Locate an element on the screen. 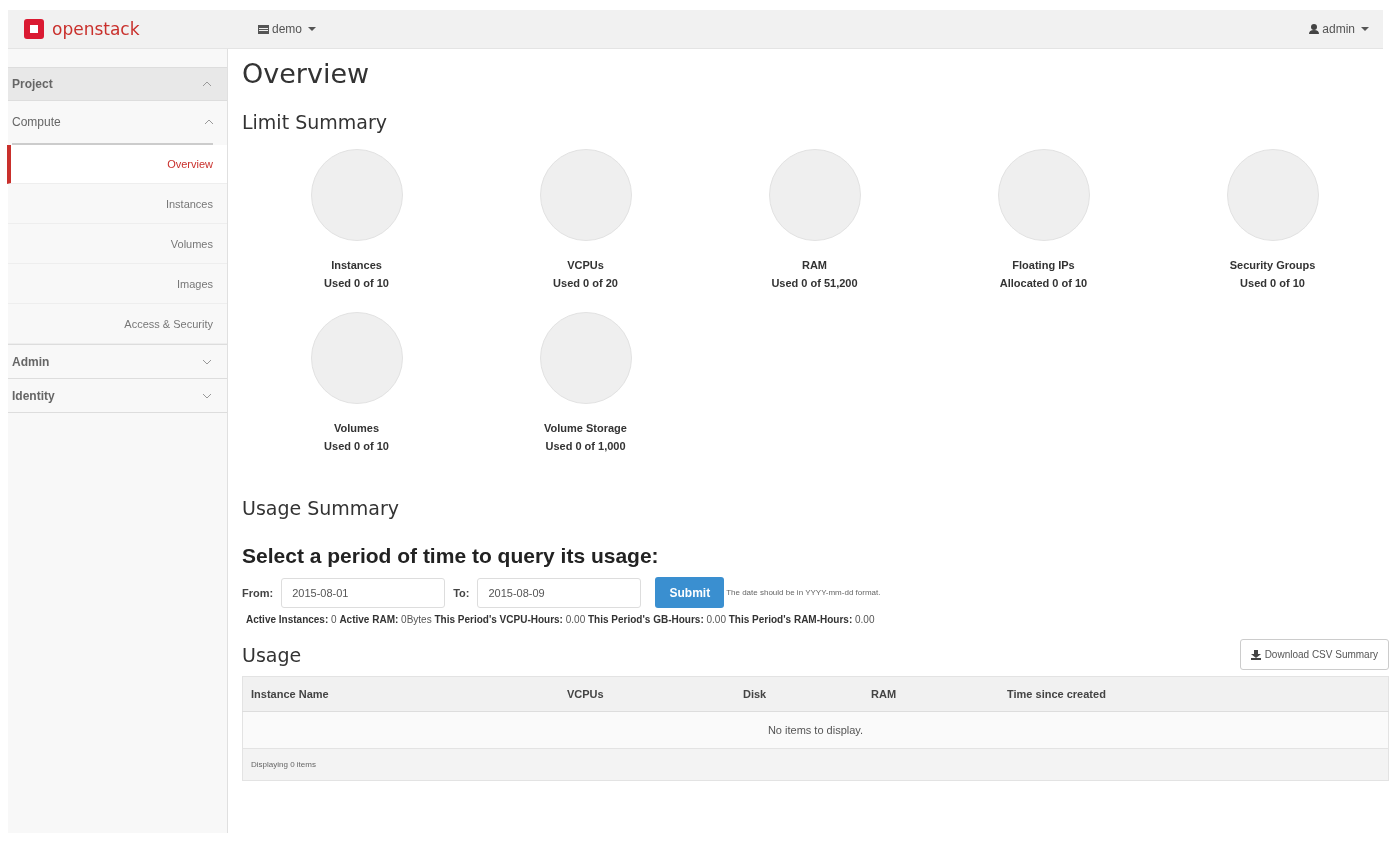 The width and height of the screenshot is (1391, 843). table-footer: Displaying 0 items is located at coordinates (815, 764).